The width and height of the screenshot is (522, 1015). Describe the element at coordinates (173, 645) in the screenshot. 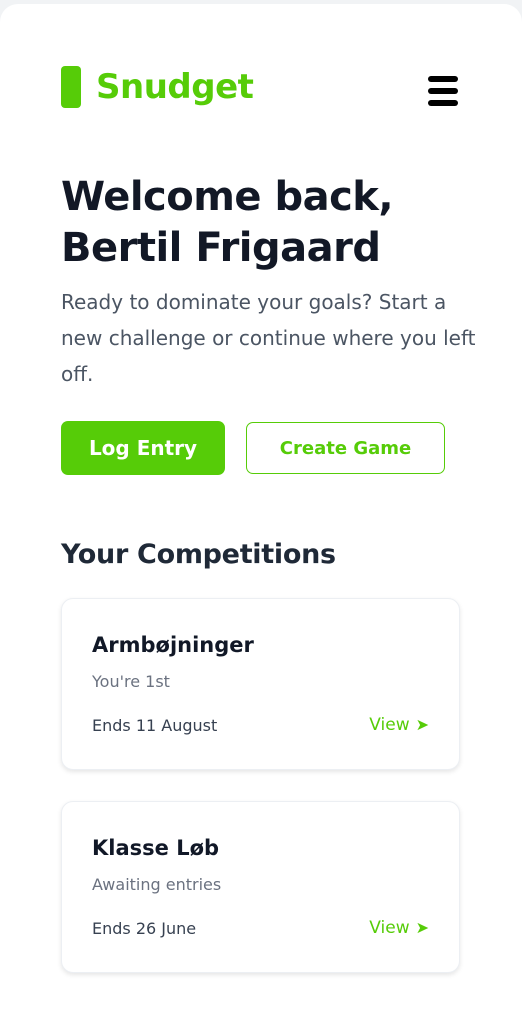

I see `competition-name: Armbøjninger` at that location.